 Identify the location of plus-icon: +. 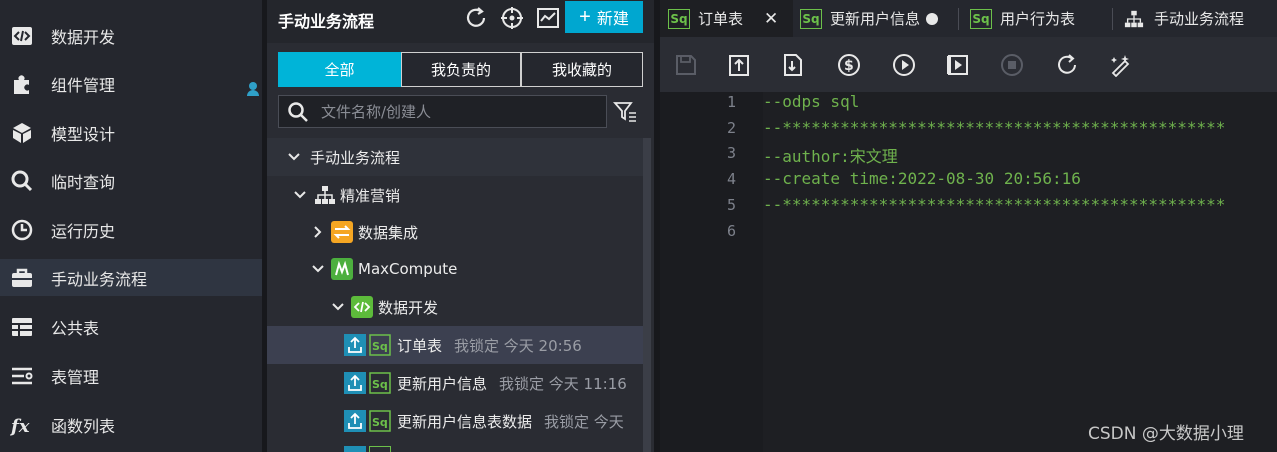
(585, 17).